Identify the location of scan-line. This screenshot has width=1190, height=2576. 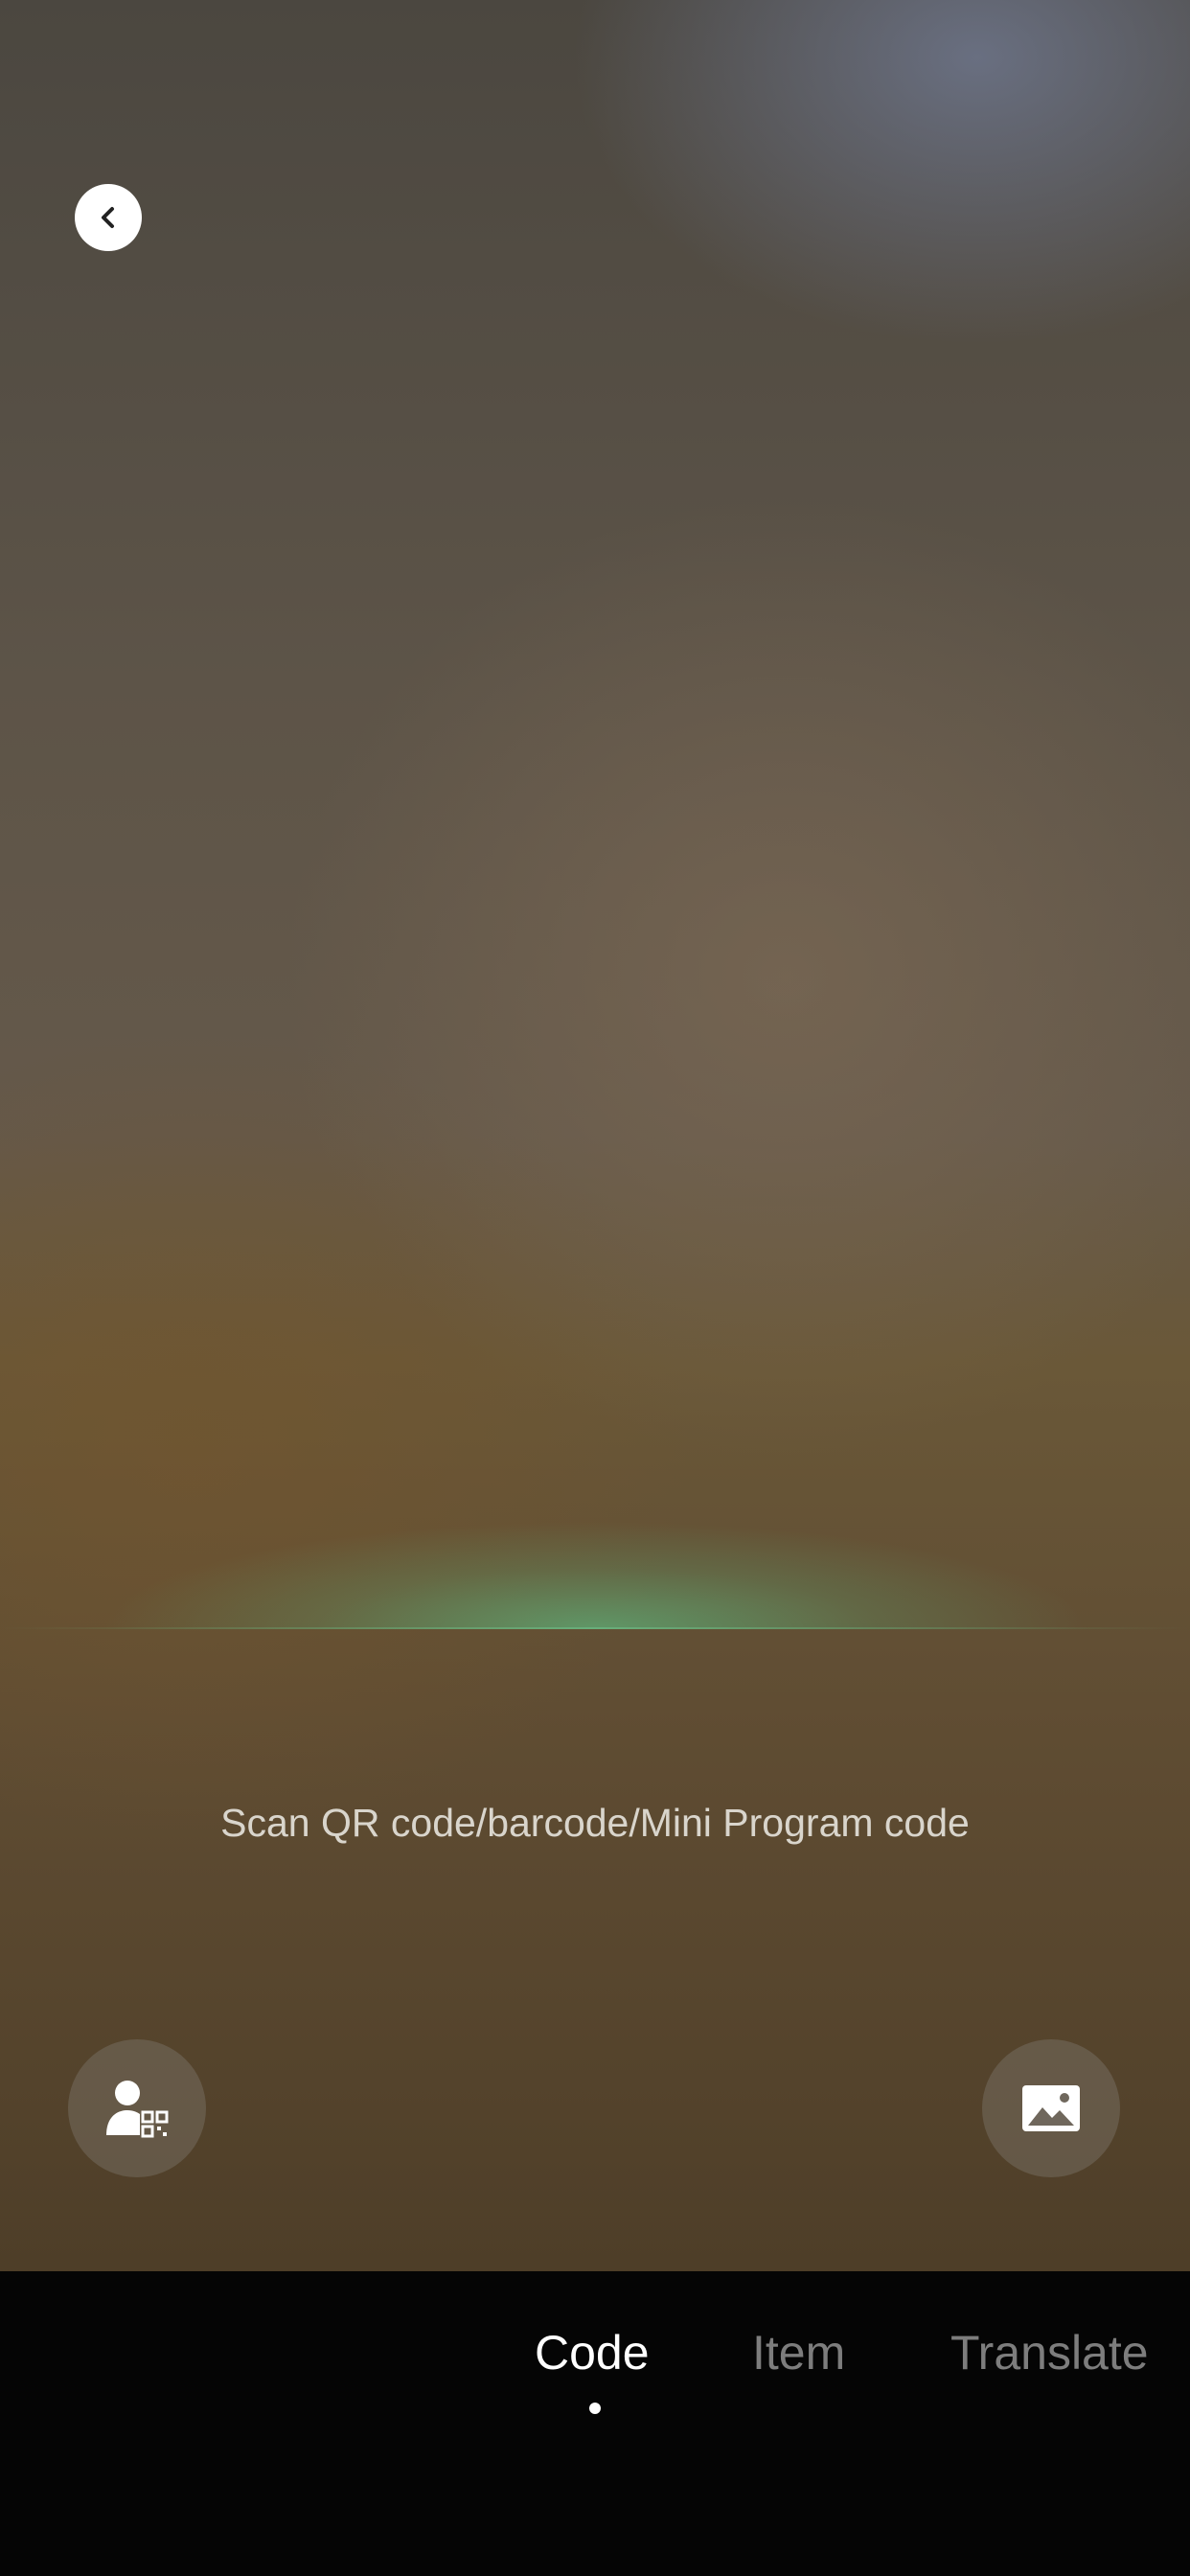
(595, 1628).